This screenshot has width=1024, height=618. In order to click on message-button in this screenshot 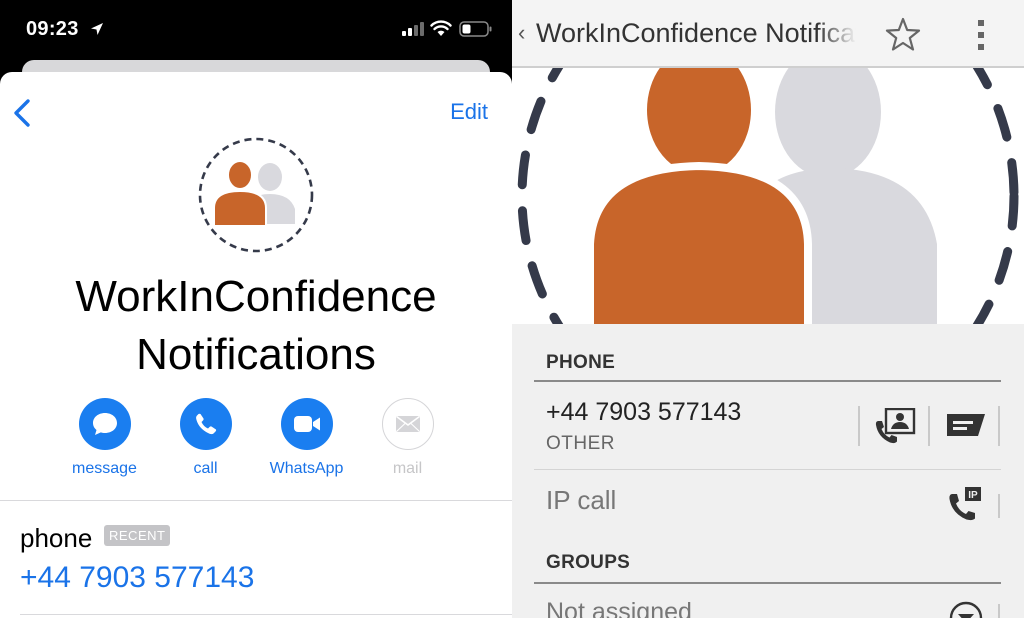, I will do `click(104, 424)`.